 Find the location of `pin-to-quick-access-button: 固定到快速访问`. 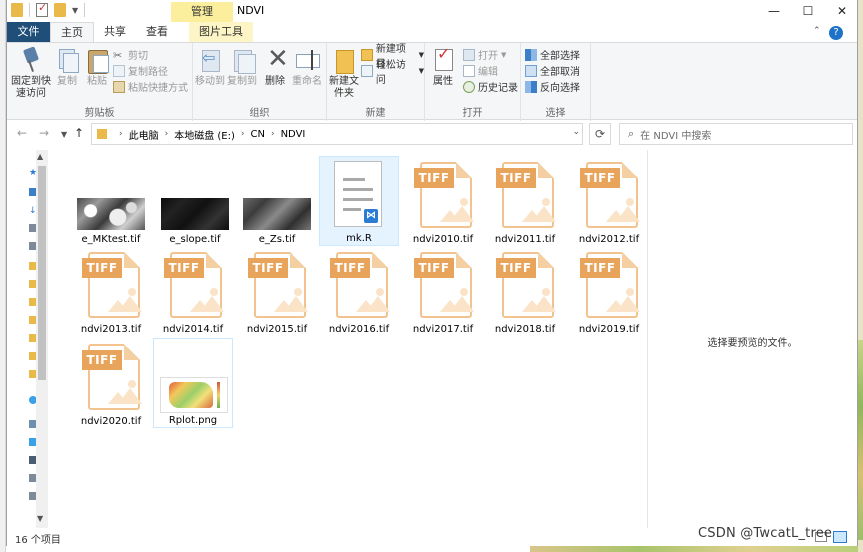

pin-to-quick-access-button: 固定到快速访问 is located at coordinates (31, 73).